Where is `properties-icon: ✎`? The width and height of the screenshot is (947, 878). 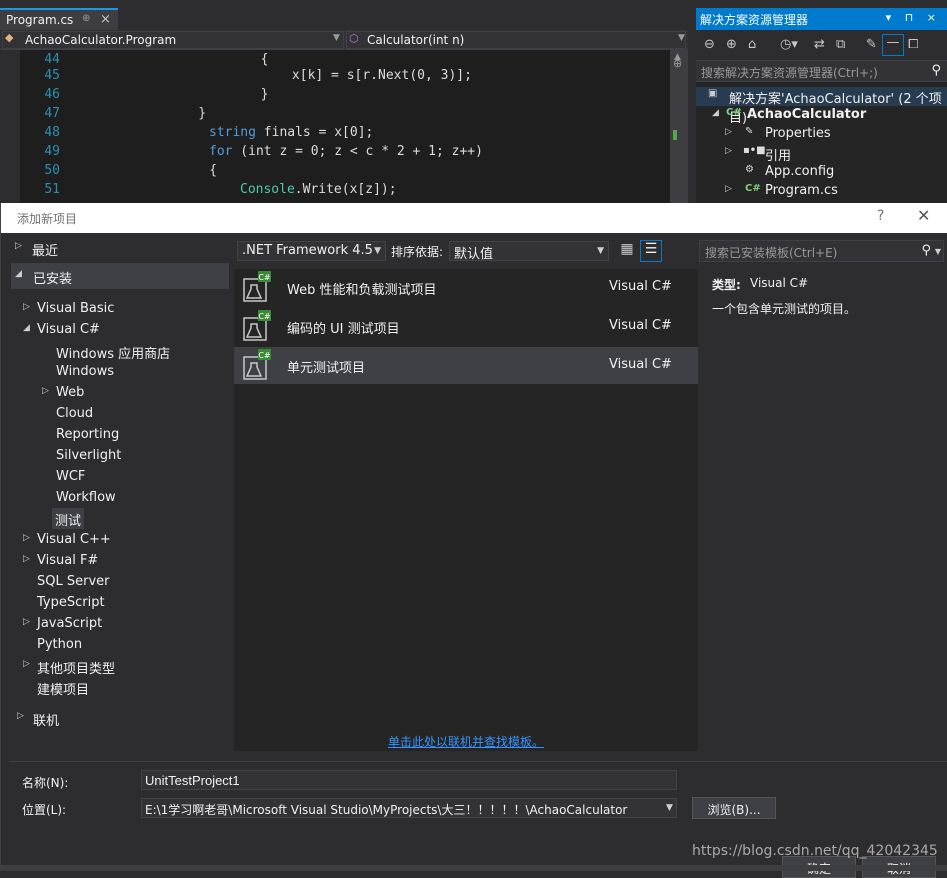
properties-icon: ✎ is located at coordinates (871, 44).